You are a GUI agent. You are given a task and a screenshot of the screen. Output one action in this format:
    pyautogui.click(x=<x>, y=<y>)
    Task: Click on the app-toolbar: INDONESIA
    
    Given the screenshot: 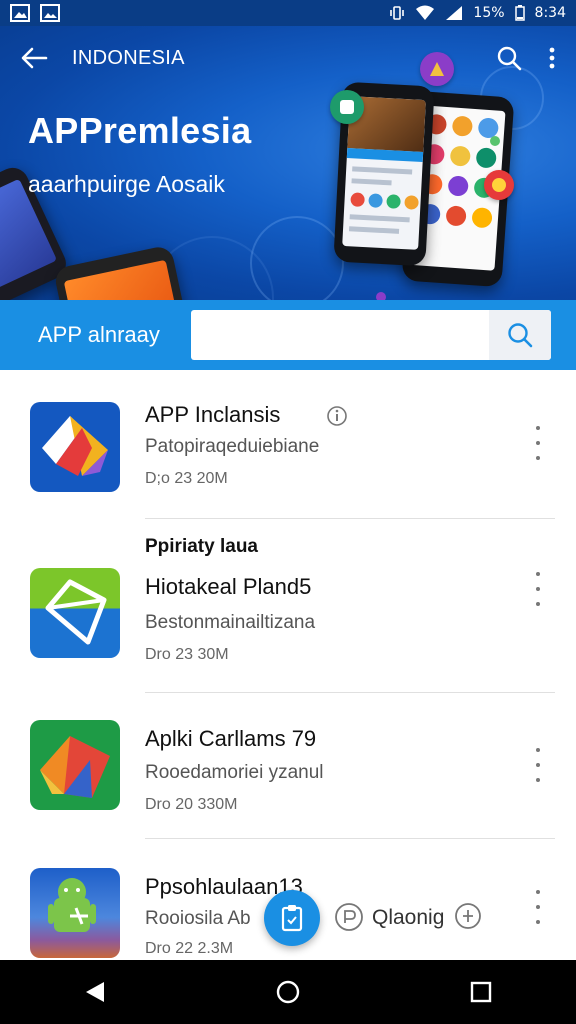 What is the action you would take?
    pyautogui.click(x=288, y=58)
    